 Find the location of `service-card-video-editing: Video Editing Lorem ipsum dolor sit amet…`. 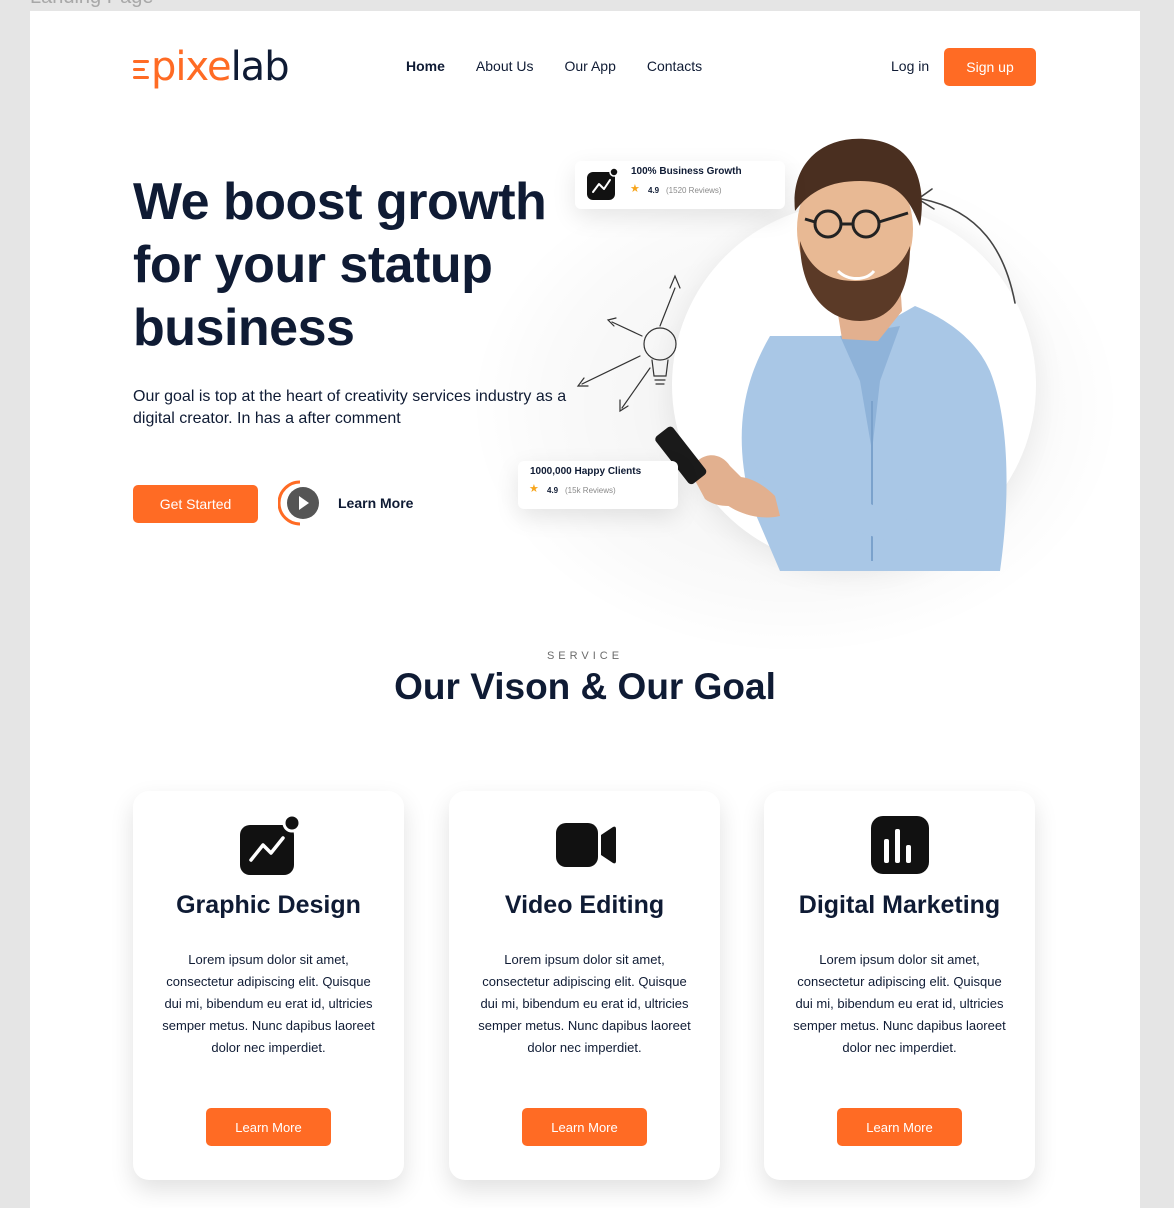

service-card-video-editing: Video Editing Lorem ipsum dolor sit amet… is located at coordinates (584, 985).